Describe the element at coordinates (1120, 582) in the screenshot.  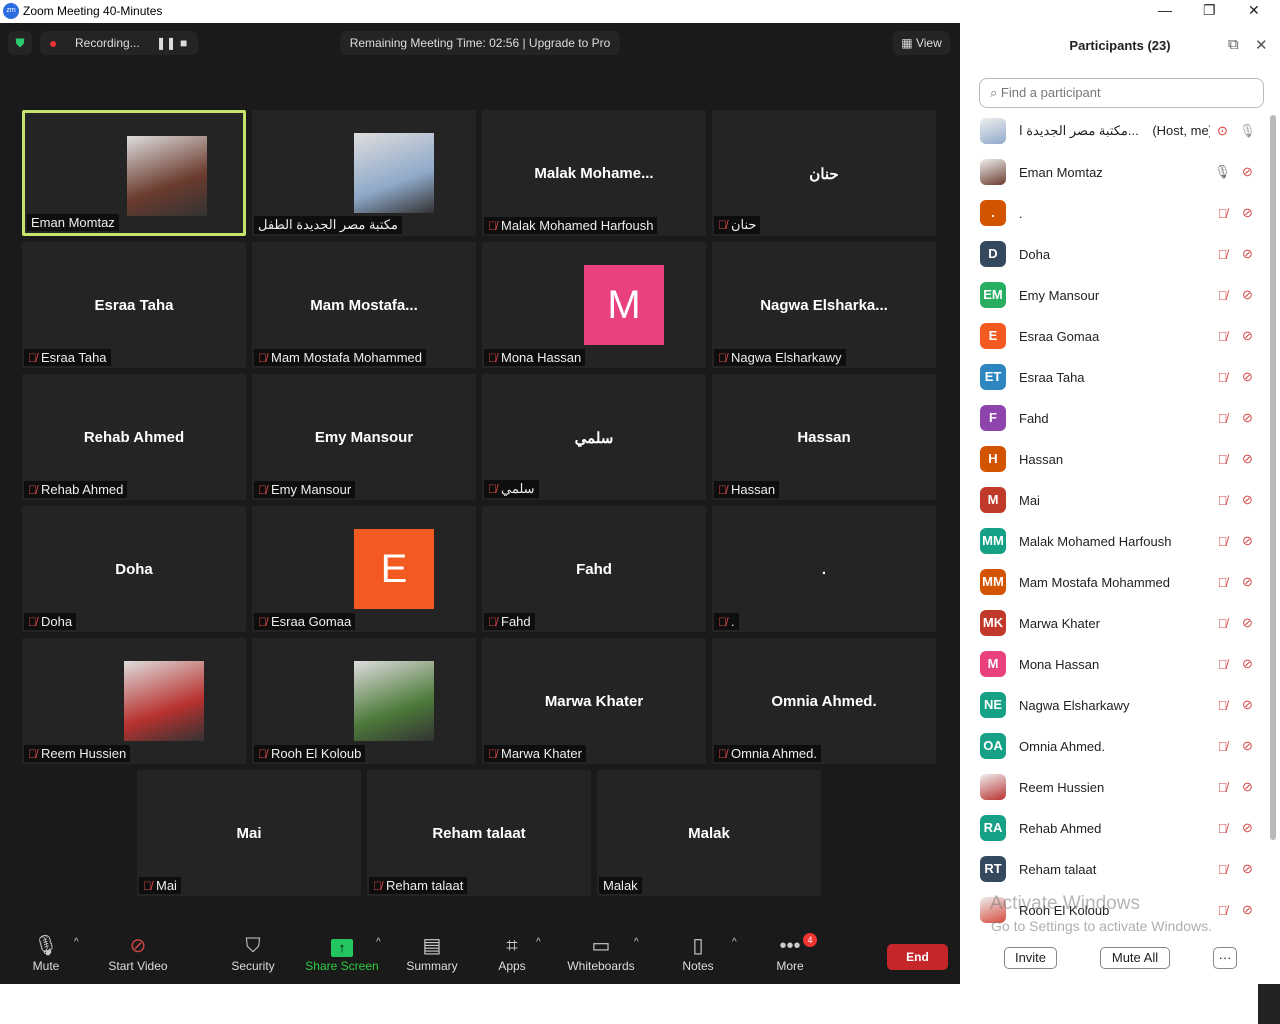
I see `participant-item: MM Mam Mostafa Mohammed 🎙̸ ⊘` at that location.